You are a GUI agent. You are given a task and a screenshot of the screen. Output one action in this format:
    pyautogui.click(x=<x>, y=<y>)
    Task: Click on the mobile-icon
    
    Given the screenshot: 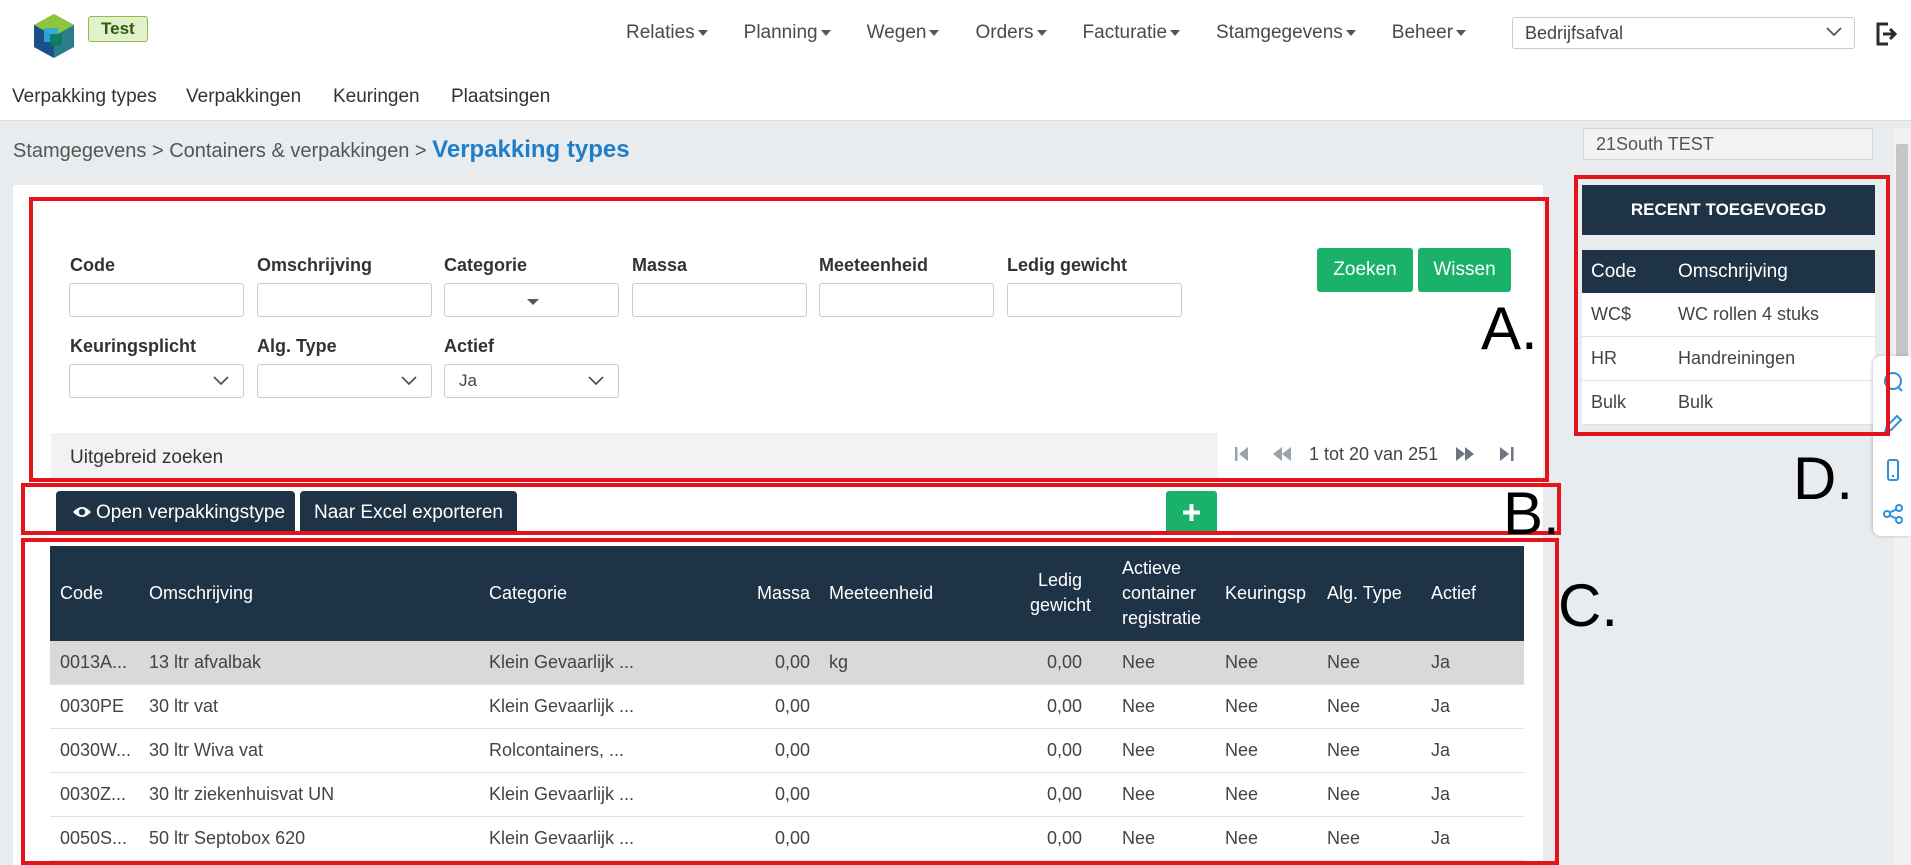 What is the action you would take?
    pyautogui.click(x=1893, y=470)
    